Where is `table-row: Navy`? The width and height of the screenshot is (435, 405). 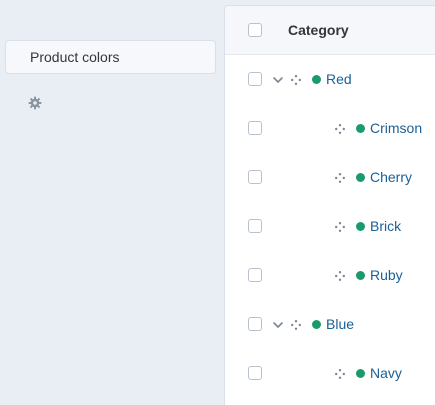 table-row: Navy is located at coordinates (330, 373).